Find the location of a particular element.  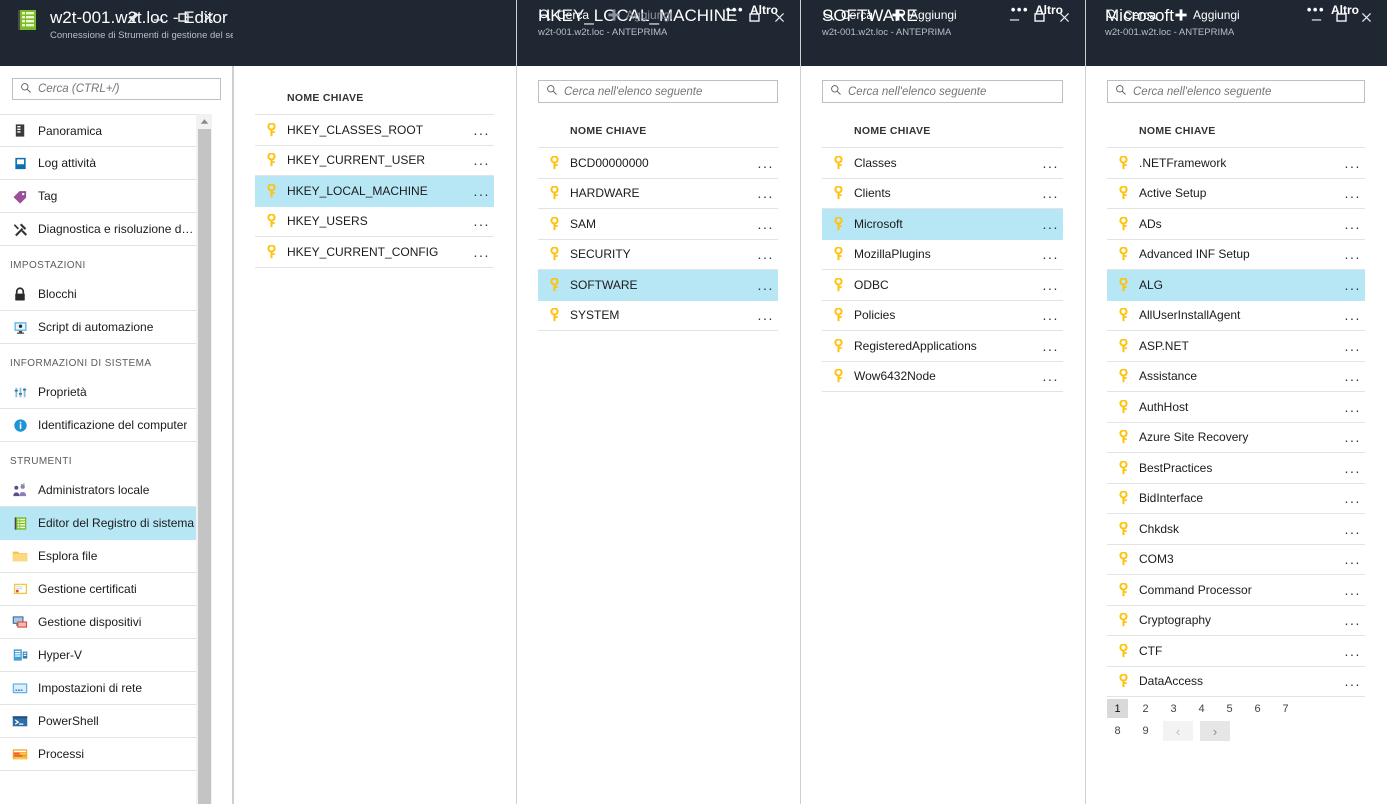

sidebar-item-blocchi: Blocchi is located at coordinates (98, 294).